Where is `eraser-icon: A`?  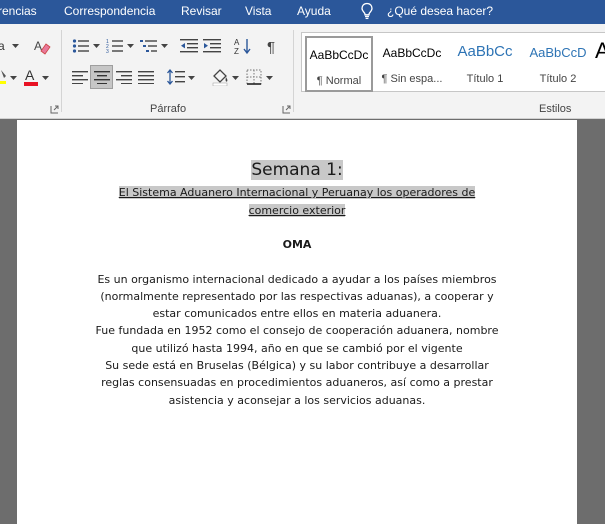
eraser-icon: A is located at coordinates (42, 47).